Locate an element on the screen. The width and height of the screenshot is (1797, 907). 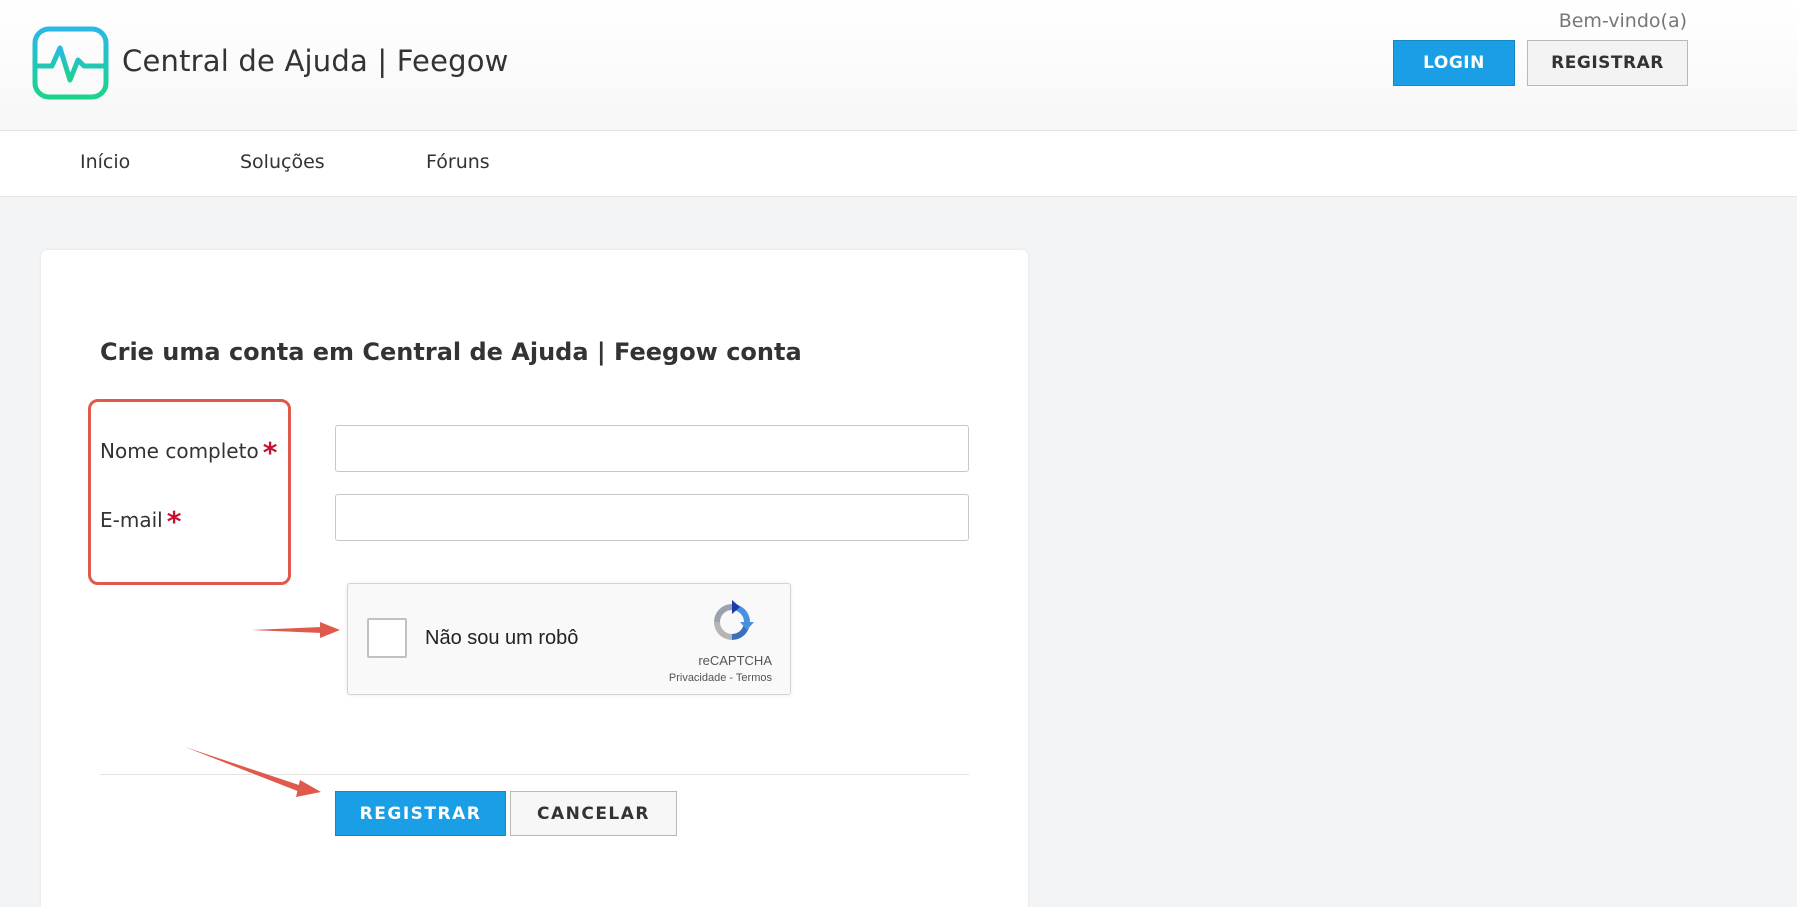
nav-item-inicio: Início is located at coordinates (105, 162).